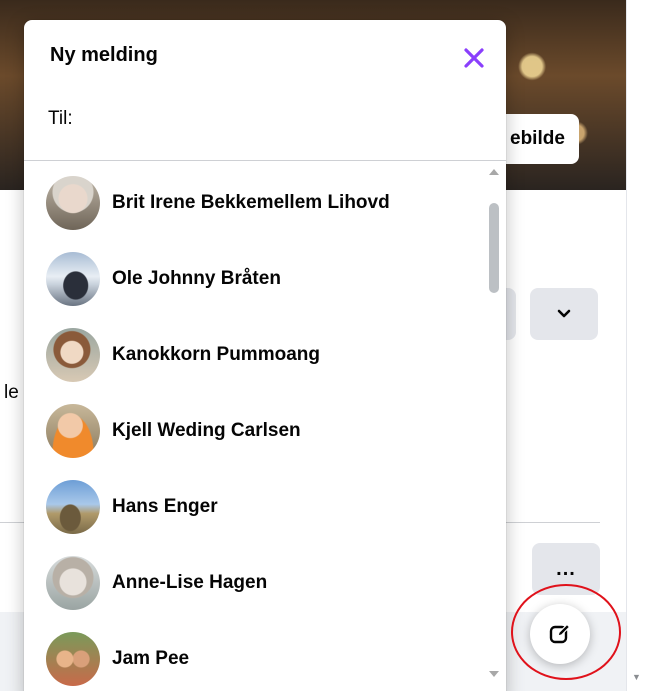  Describe the element at coordinates (196, 278) in the screenshot. I see `contact-name: Ole Johnny Bråten` at that location.